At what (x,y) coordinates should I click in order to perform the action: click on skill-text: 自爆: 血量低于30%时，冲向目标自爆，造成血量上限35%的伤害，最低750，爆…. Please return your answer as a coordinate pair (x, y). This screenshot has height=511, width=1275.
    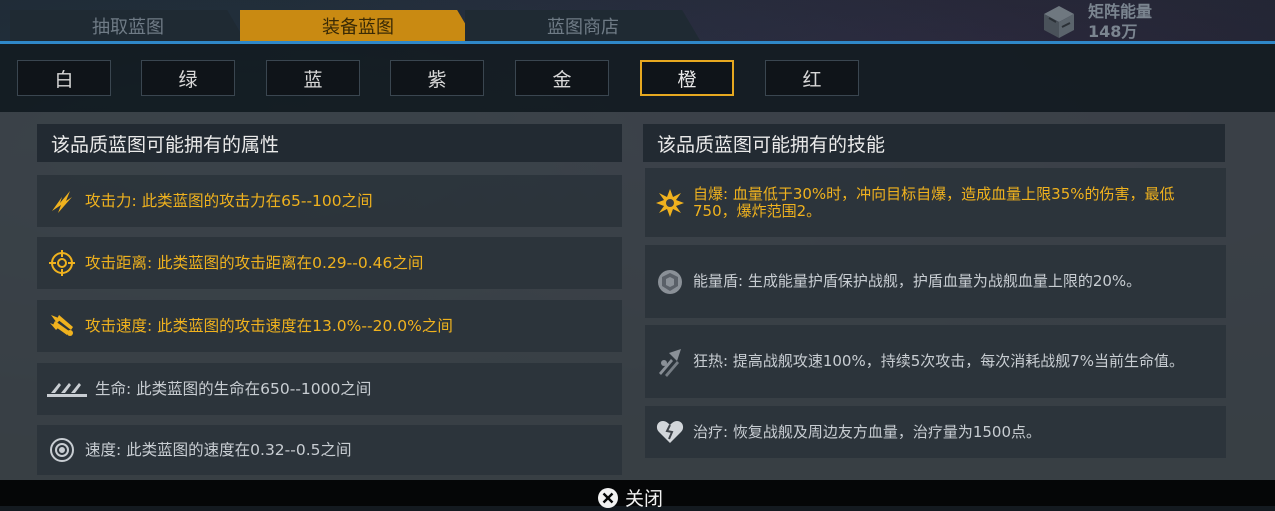
    Looking at the image, I should click on (934, 202).